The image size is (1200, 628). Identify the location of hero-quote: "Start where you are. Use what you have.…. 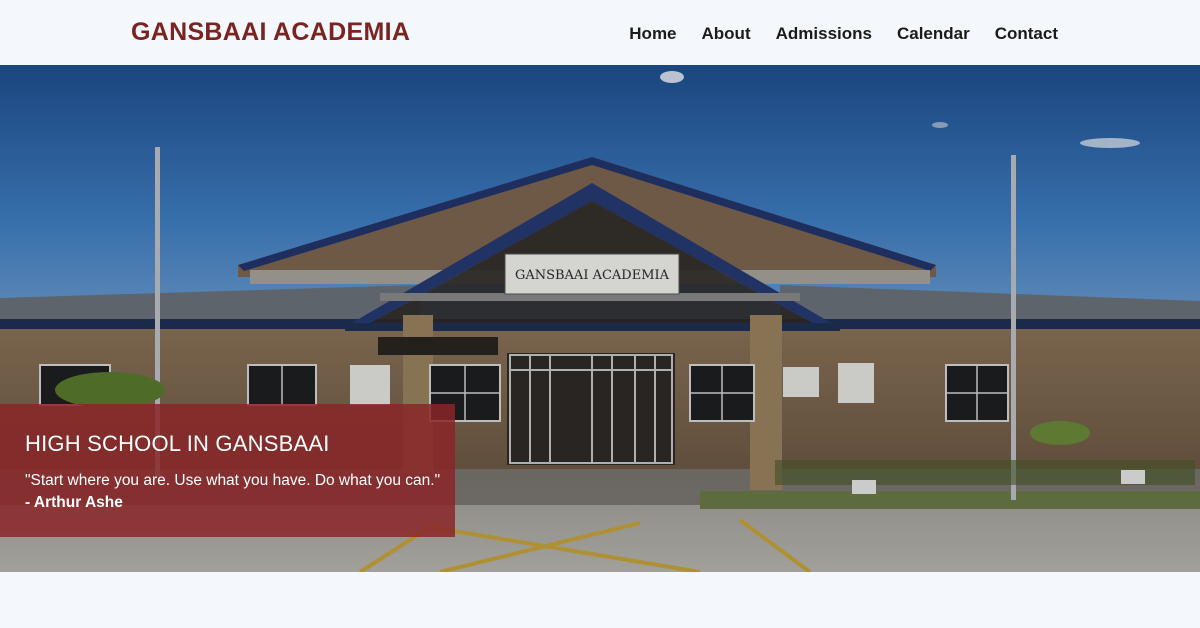
(233, 480).